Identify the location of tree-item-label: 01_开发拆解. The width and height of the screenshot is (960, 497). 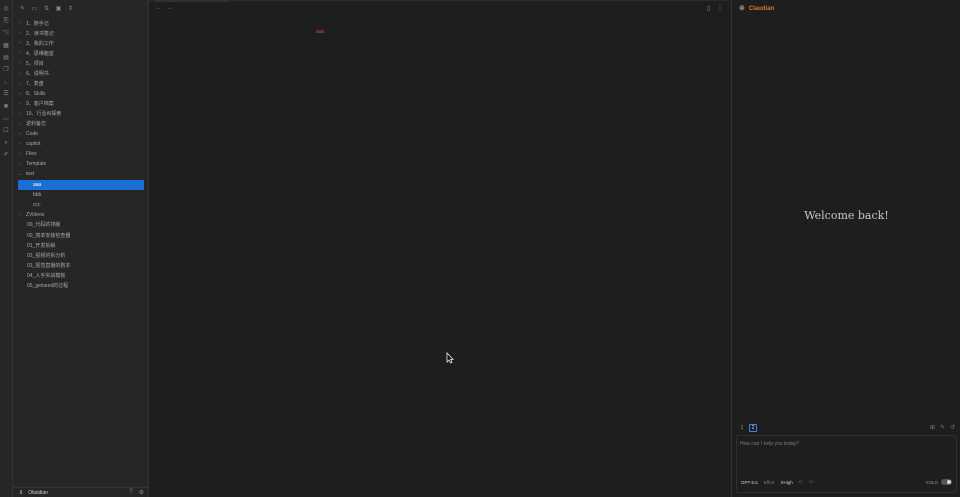
(41, 245).